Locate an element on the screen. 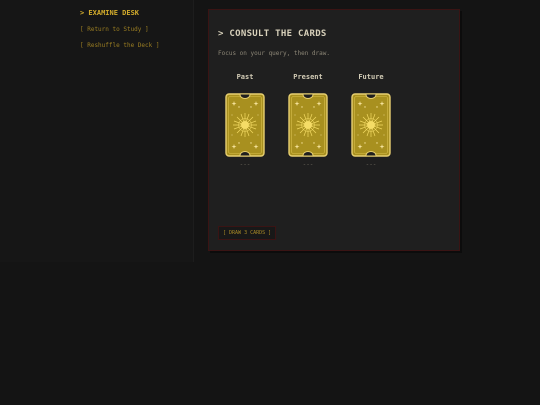 Image resolution: width=540 pixels, height=405 pixels. card-slot-past: Past --- is located at coordinates (245, 120).